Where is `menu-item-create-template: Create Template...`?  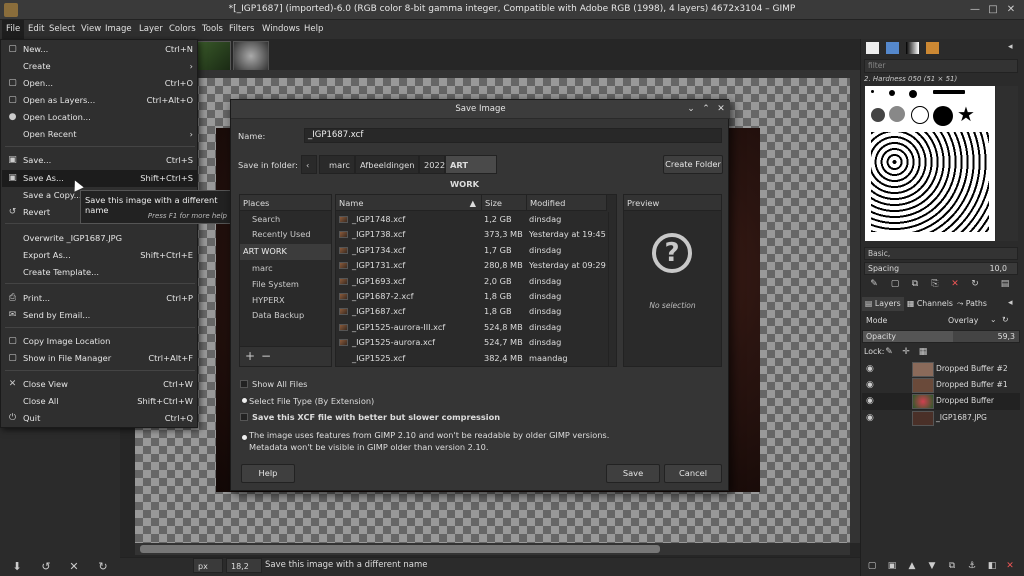 menu-item-create-template: Create Template... is located at coordinates (100, 272).